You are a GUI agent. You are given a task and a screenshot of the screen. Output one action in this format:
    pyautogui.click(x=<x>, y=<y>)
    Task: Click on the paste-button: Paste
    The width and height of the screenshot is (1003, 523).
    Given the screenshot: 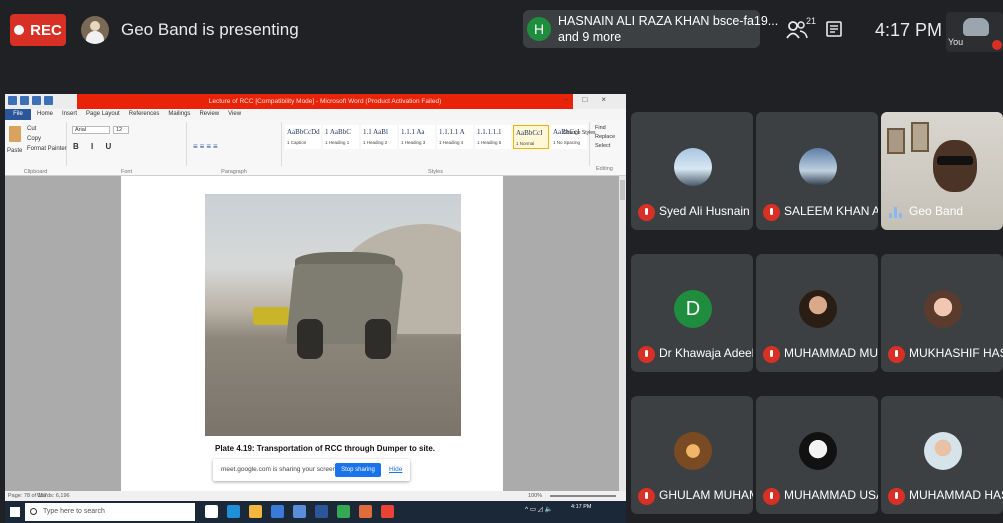 What is the action you would take?
    pyautogui.click(x=14, y=151)
    